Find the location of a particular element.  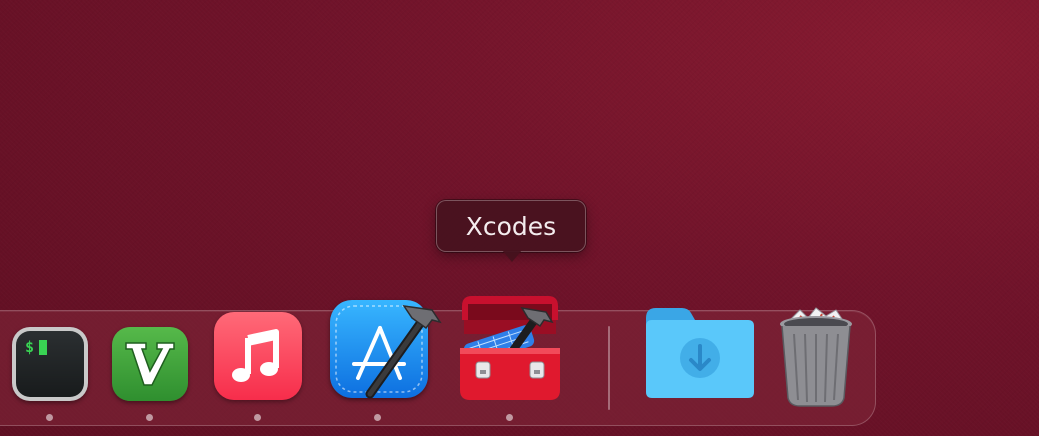

terminal-prompt: $ is located at coordinates (30, 347).